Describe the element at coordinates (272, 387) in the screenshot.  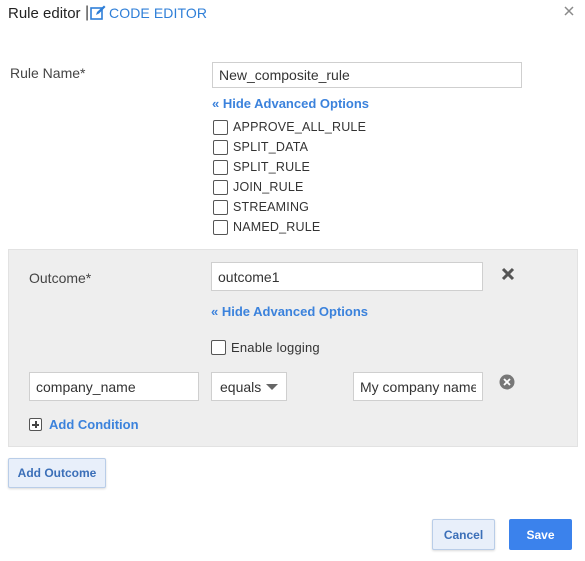
I see `caret-down-icon` at that location.